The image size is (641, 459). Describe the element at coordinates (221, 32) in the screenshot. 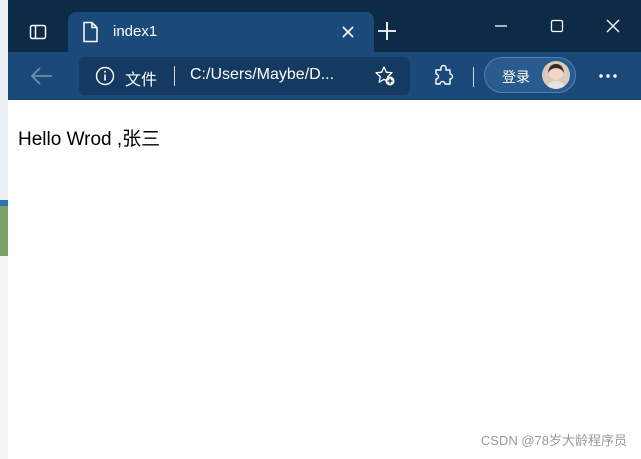

I see `tab-index1: index1` at that location.